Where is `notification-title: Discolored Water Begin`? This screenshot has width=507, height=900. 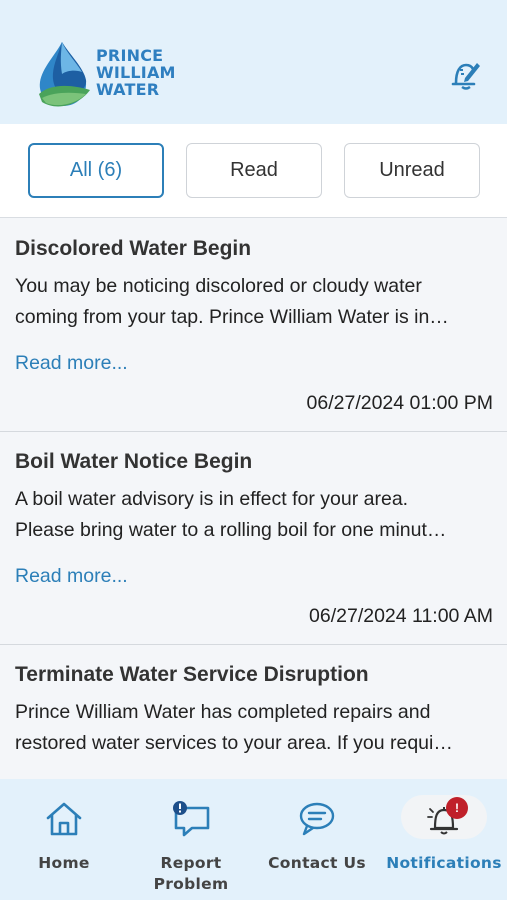
notification-title: Discolored Water Begin is located at coordinates (133, 248).